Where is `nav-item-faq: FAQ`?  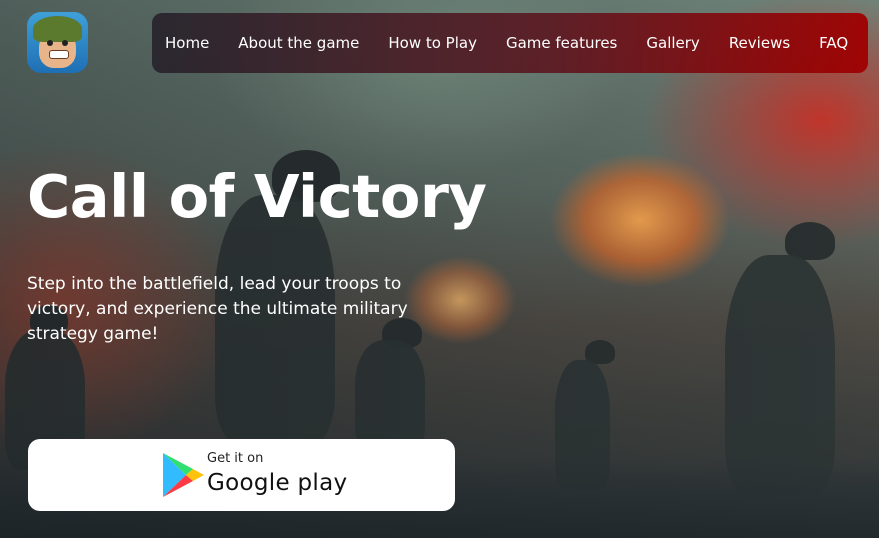
nav-item-faq: FAQ is located at coordinates (833, 43).